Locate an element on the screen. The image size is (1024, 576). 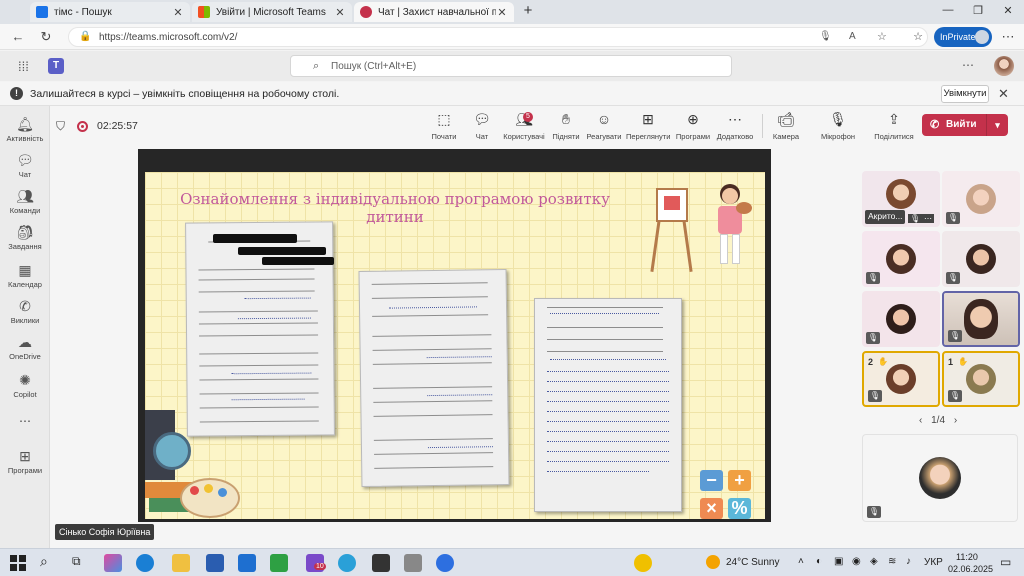
browser-tab-search: тімс - Пошук ✕ is located at coordinates (110, 12).